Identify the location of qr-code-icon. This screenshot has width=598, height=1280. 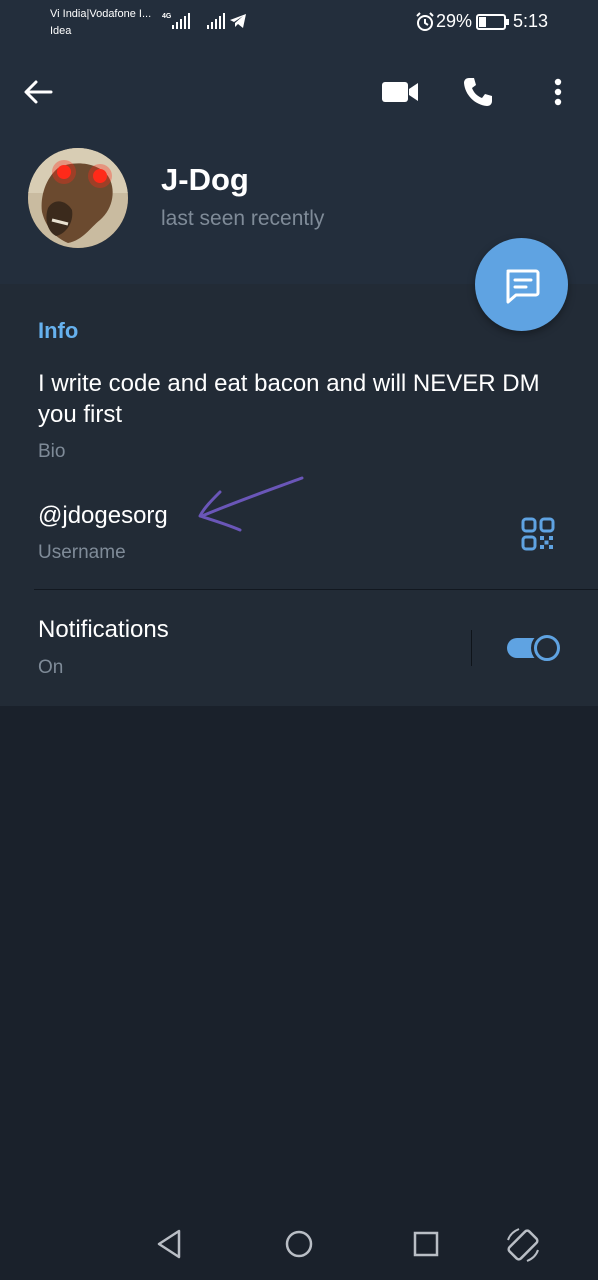
(538, 534).